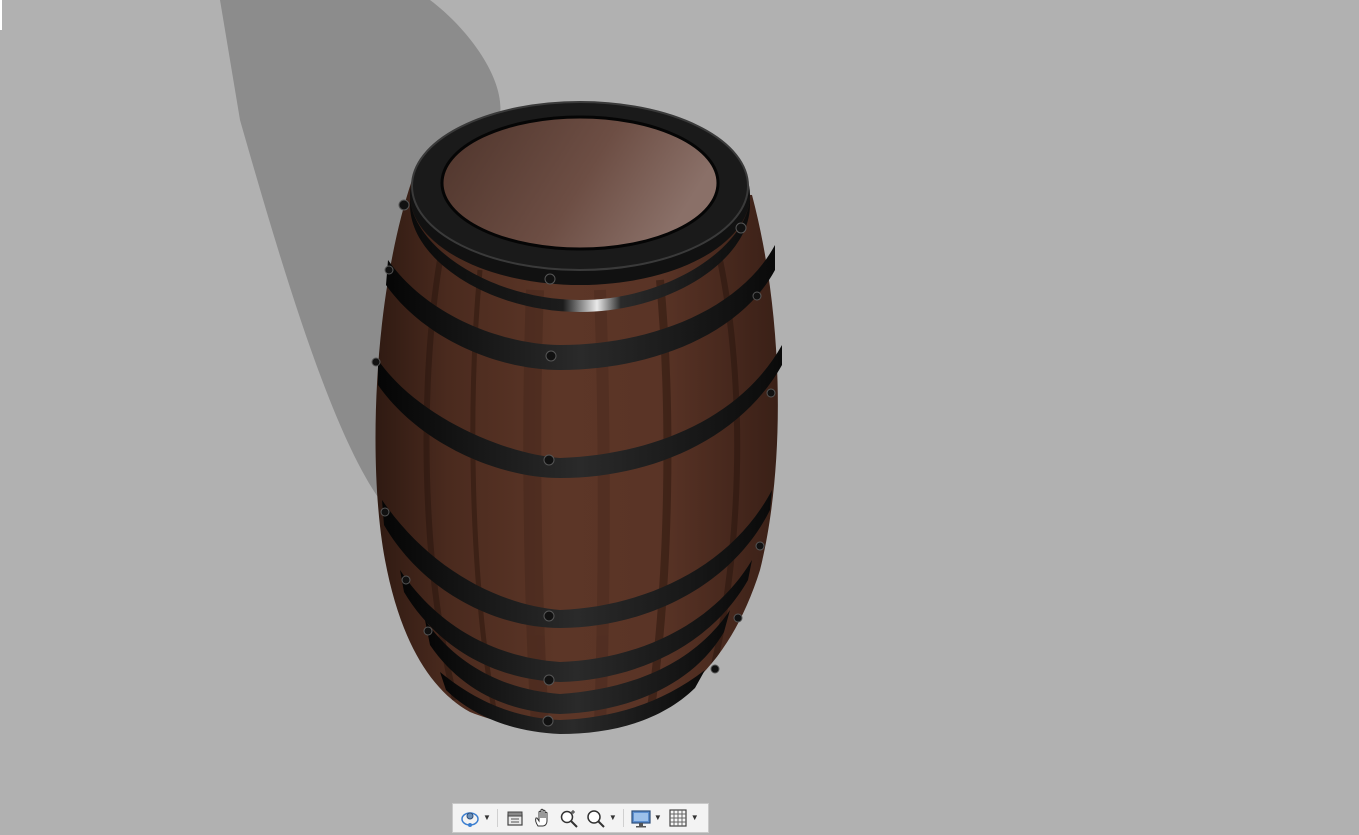  I want to click on zoom-dropdown-caret: ▼, so click(613, 818).